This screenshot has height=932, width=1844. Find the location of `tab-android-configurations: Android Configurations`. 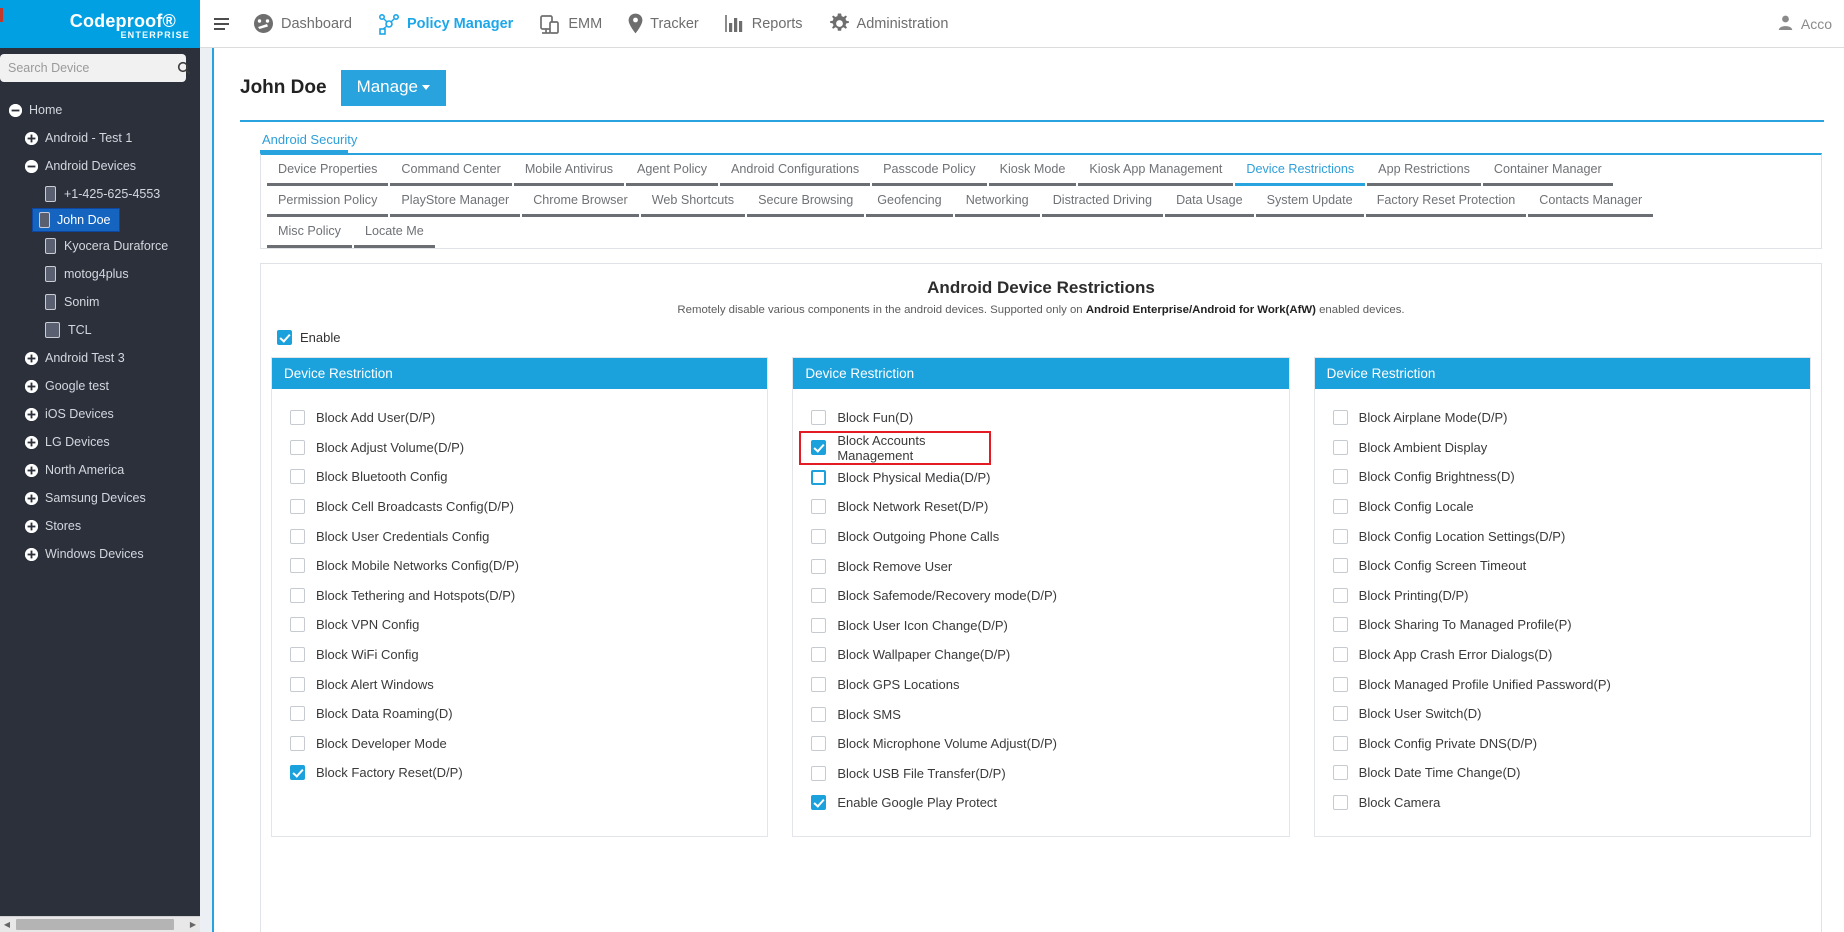

tab-android-configurations: Android Configurations is located at coordinates (795, 170).